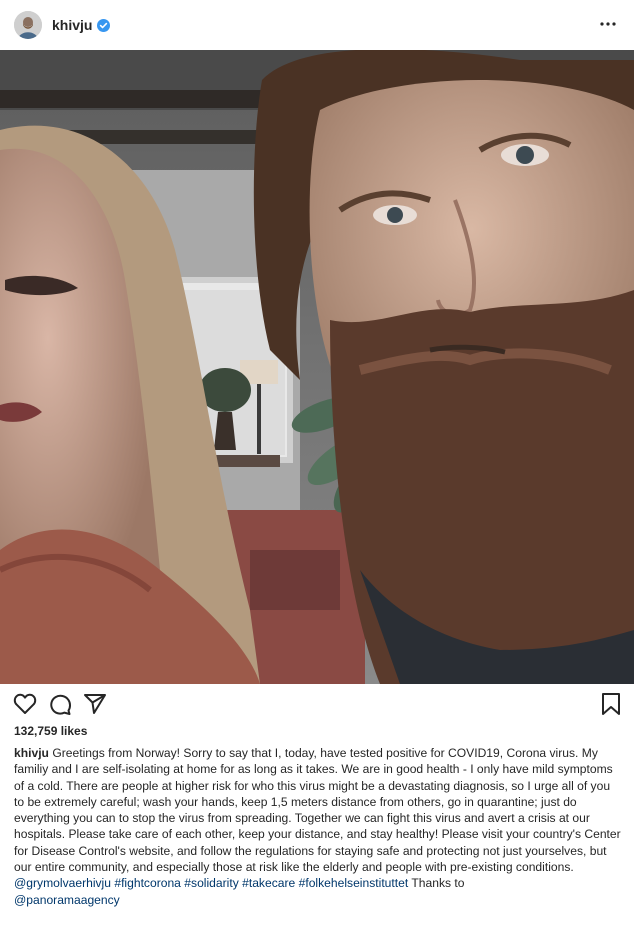 The width and height of the screenshot is (634, 925). What do you see at coordinates (438, 883) in the screenshot?
I see `caption-trailing-text: Thanks to` at bounding box center [438, 883].